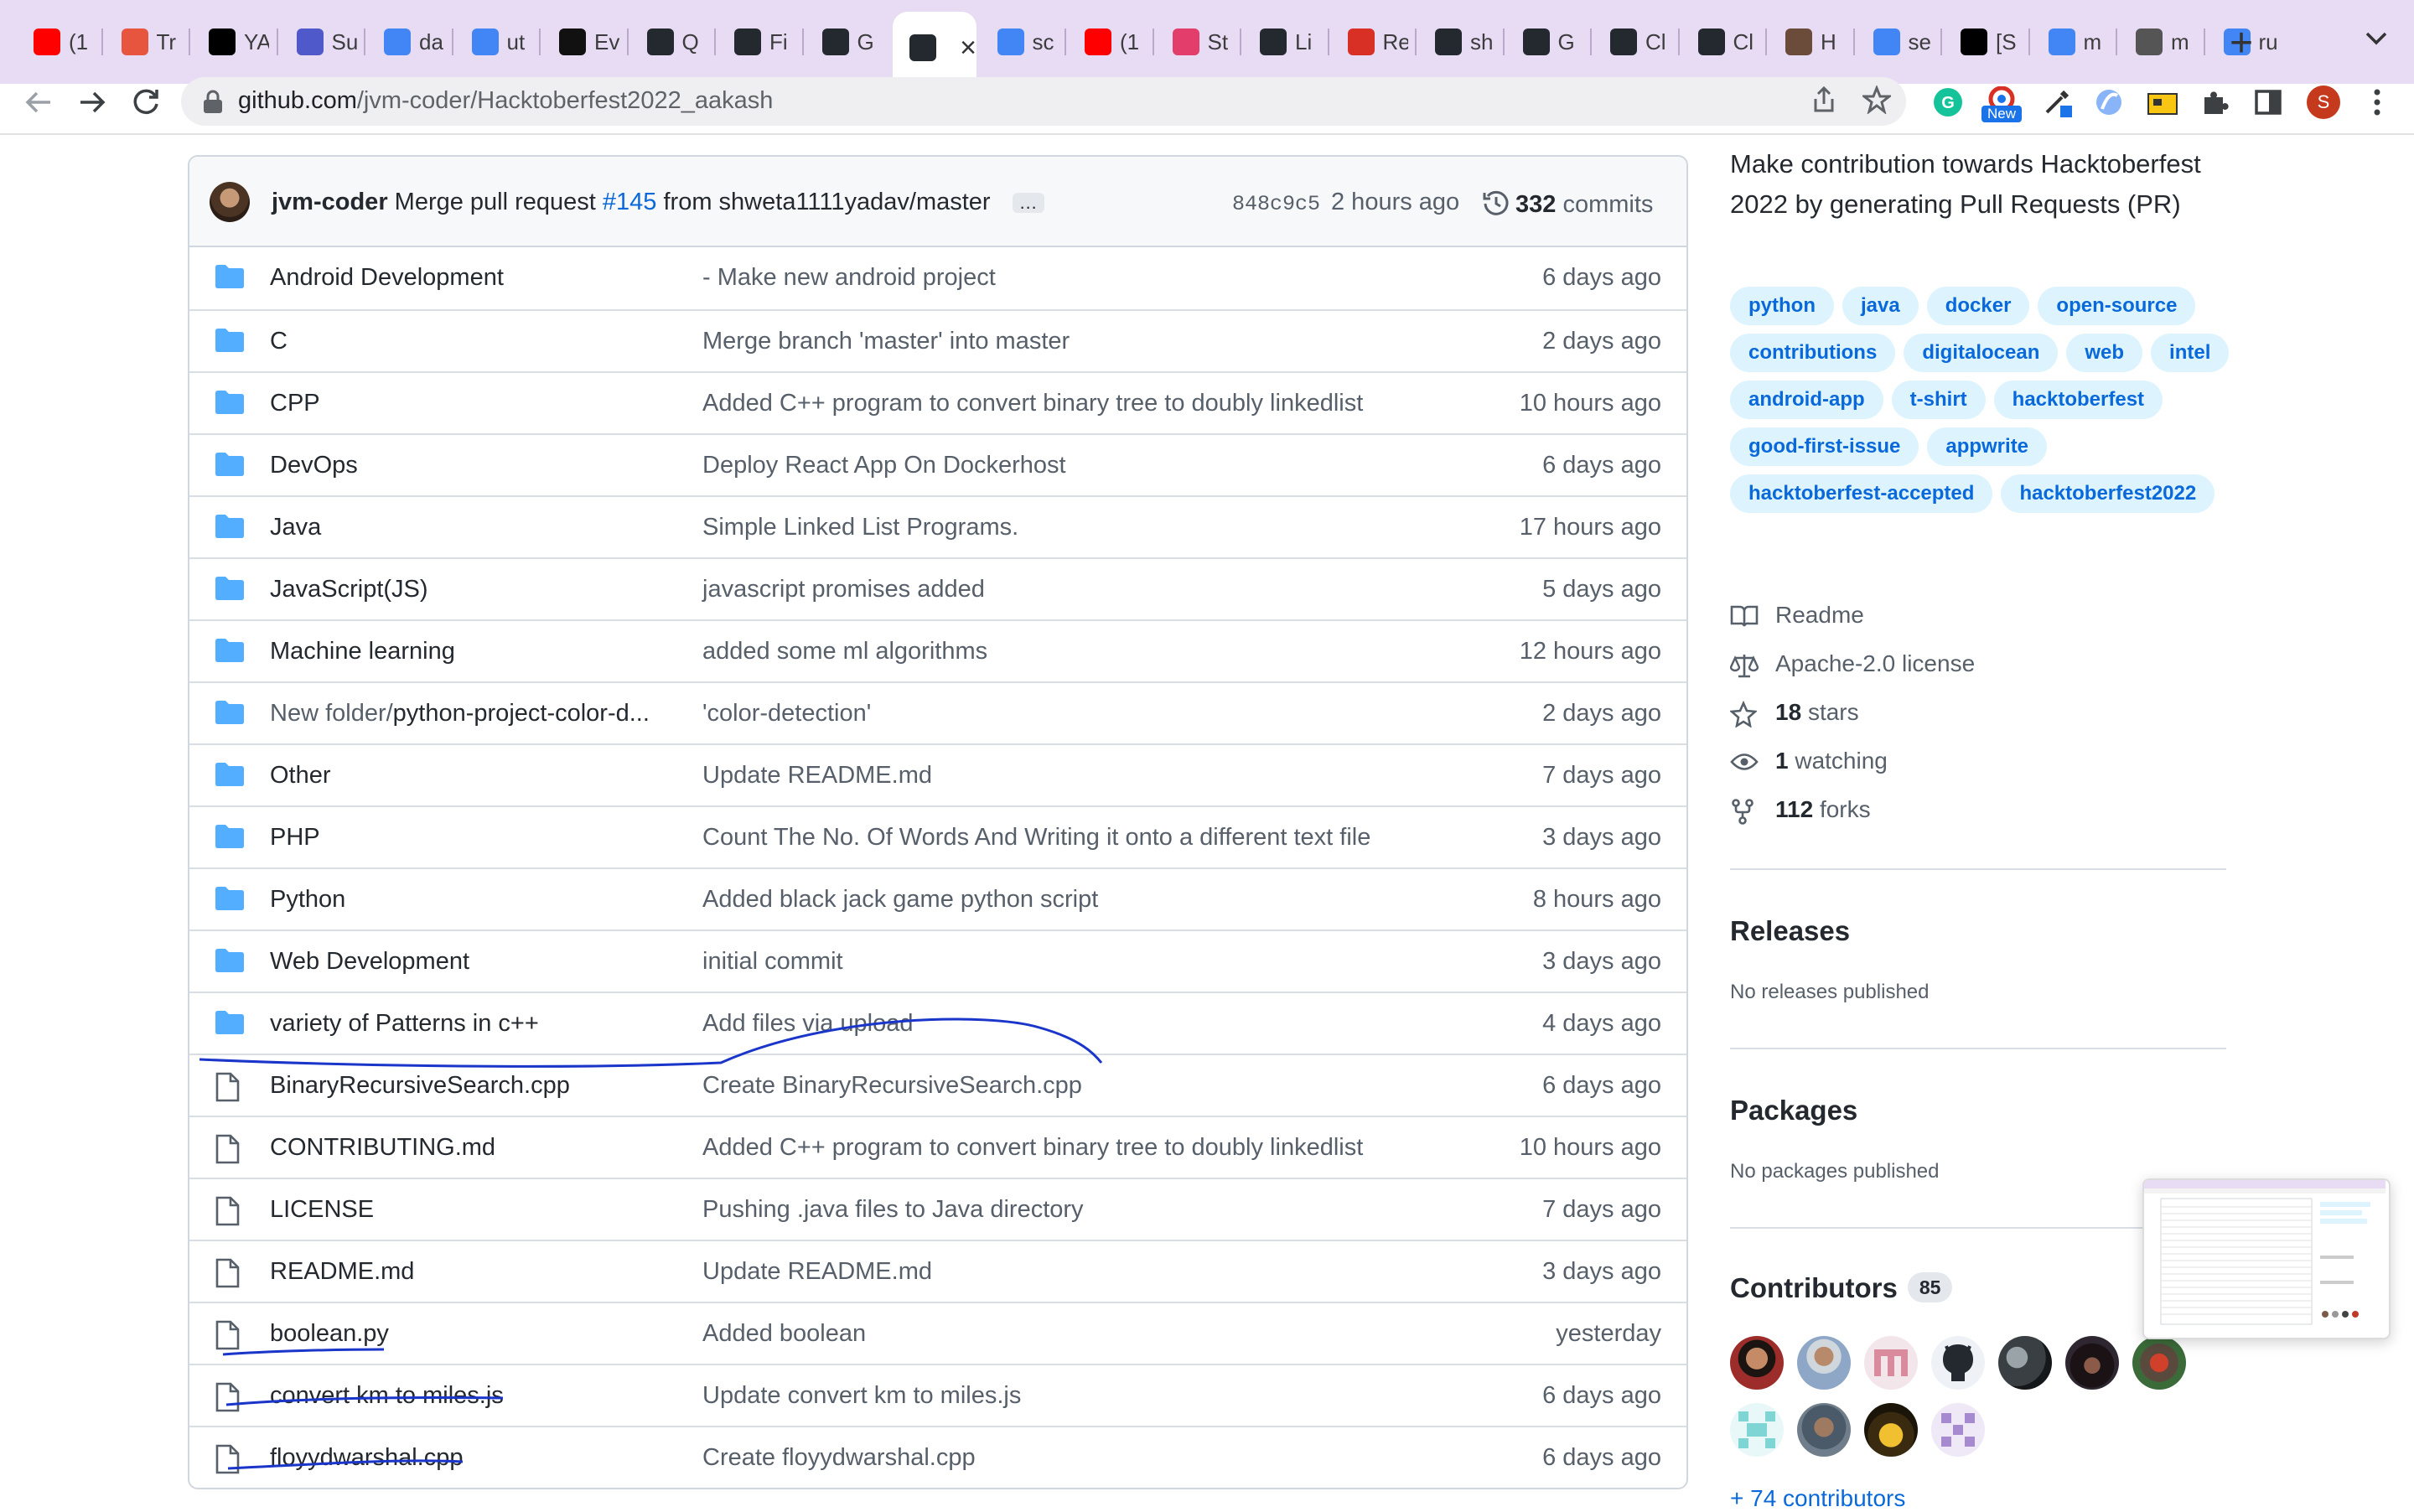 The image size is (2414, 1512). I want to click on browser-tab: Cl, so click(1723, 42).